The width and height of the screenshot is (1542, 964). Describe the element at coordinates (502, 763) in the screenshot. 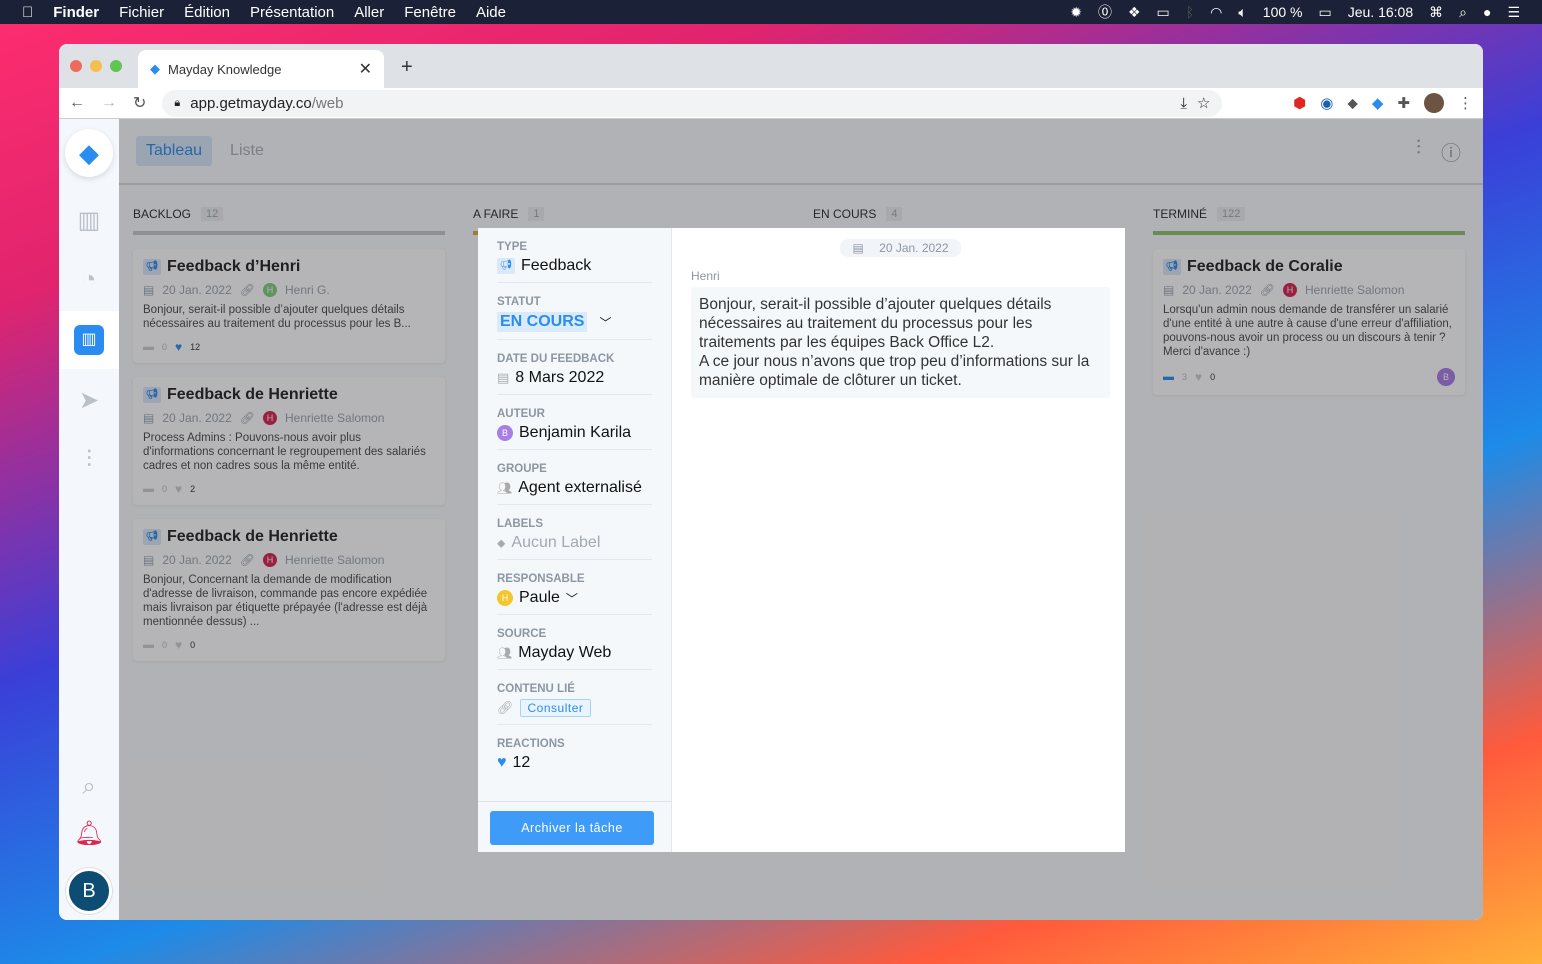

I see `heart-icon: ♥` at that location.